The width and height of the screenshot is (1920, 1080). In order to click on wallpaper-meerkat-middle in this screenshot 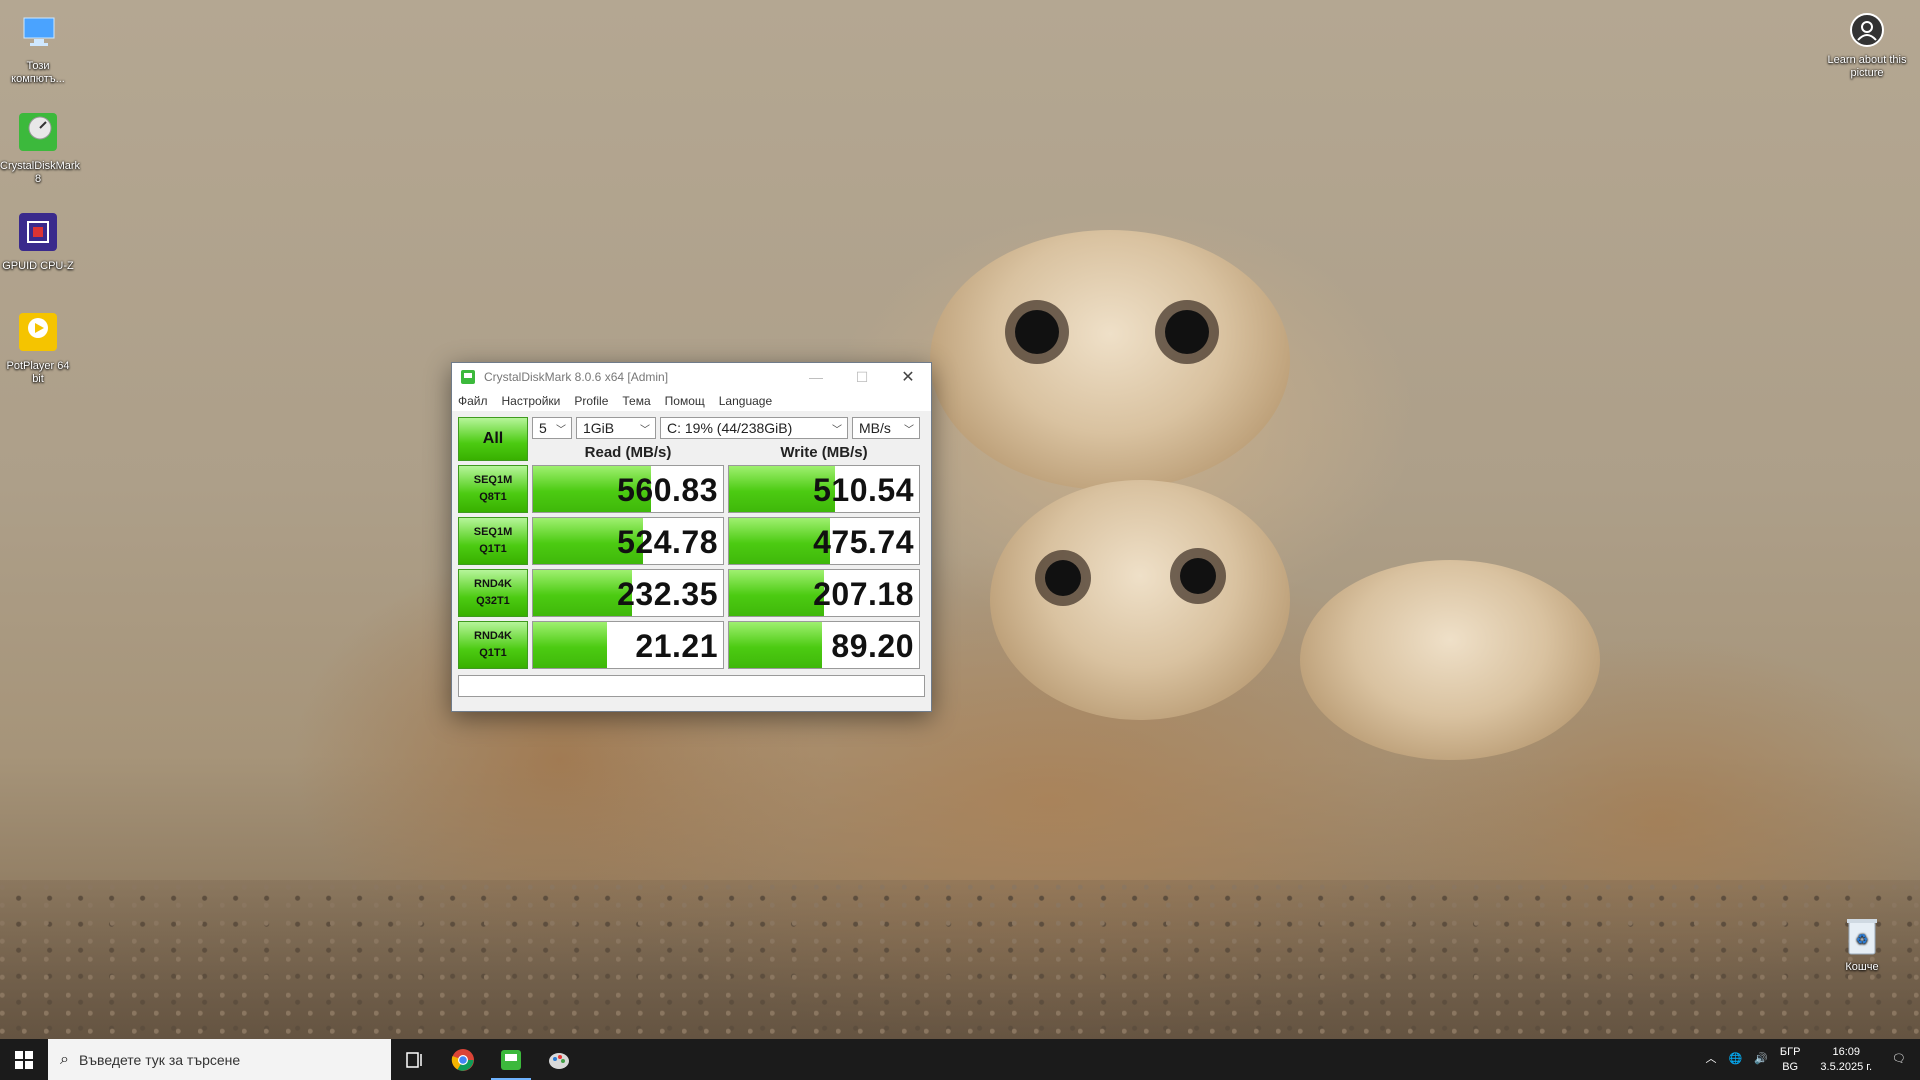, I will do `click(1140, 600)`.